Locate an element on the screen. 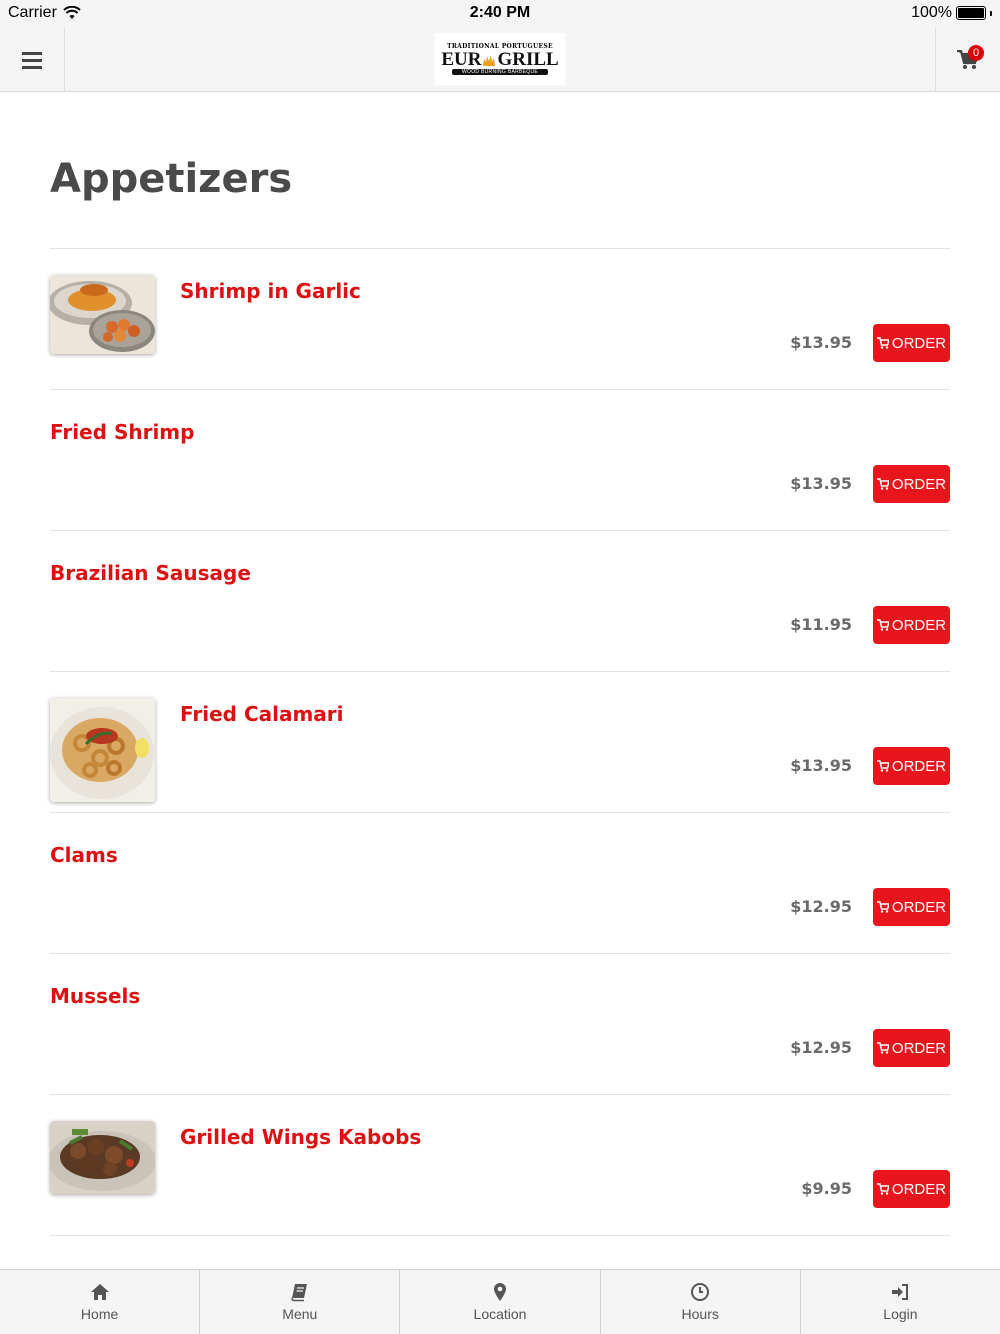  menu-item: Fried Calamari $13.95 ORDER is located at coordinates (500, 742).